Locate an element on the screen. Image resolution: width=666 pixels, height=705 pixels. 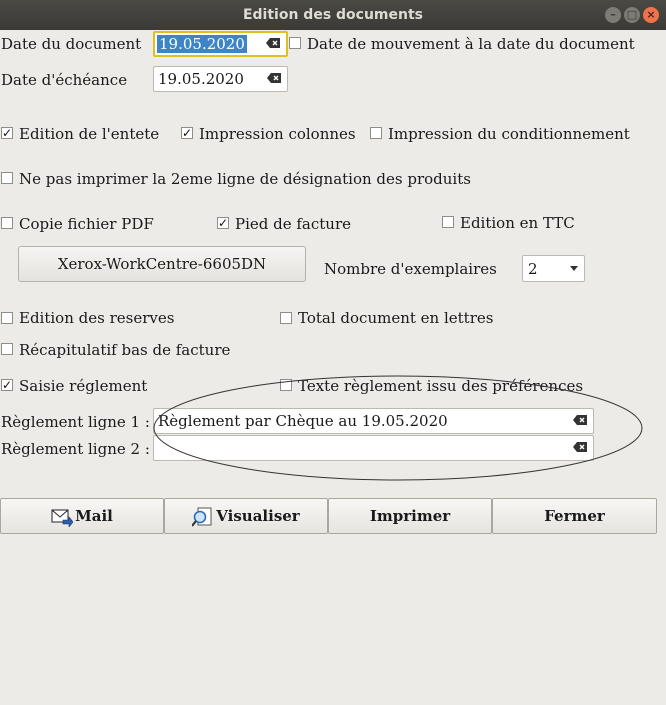
imprimer-label: Imprimer is located at coordinates (410, 516).